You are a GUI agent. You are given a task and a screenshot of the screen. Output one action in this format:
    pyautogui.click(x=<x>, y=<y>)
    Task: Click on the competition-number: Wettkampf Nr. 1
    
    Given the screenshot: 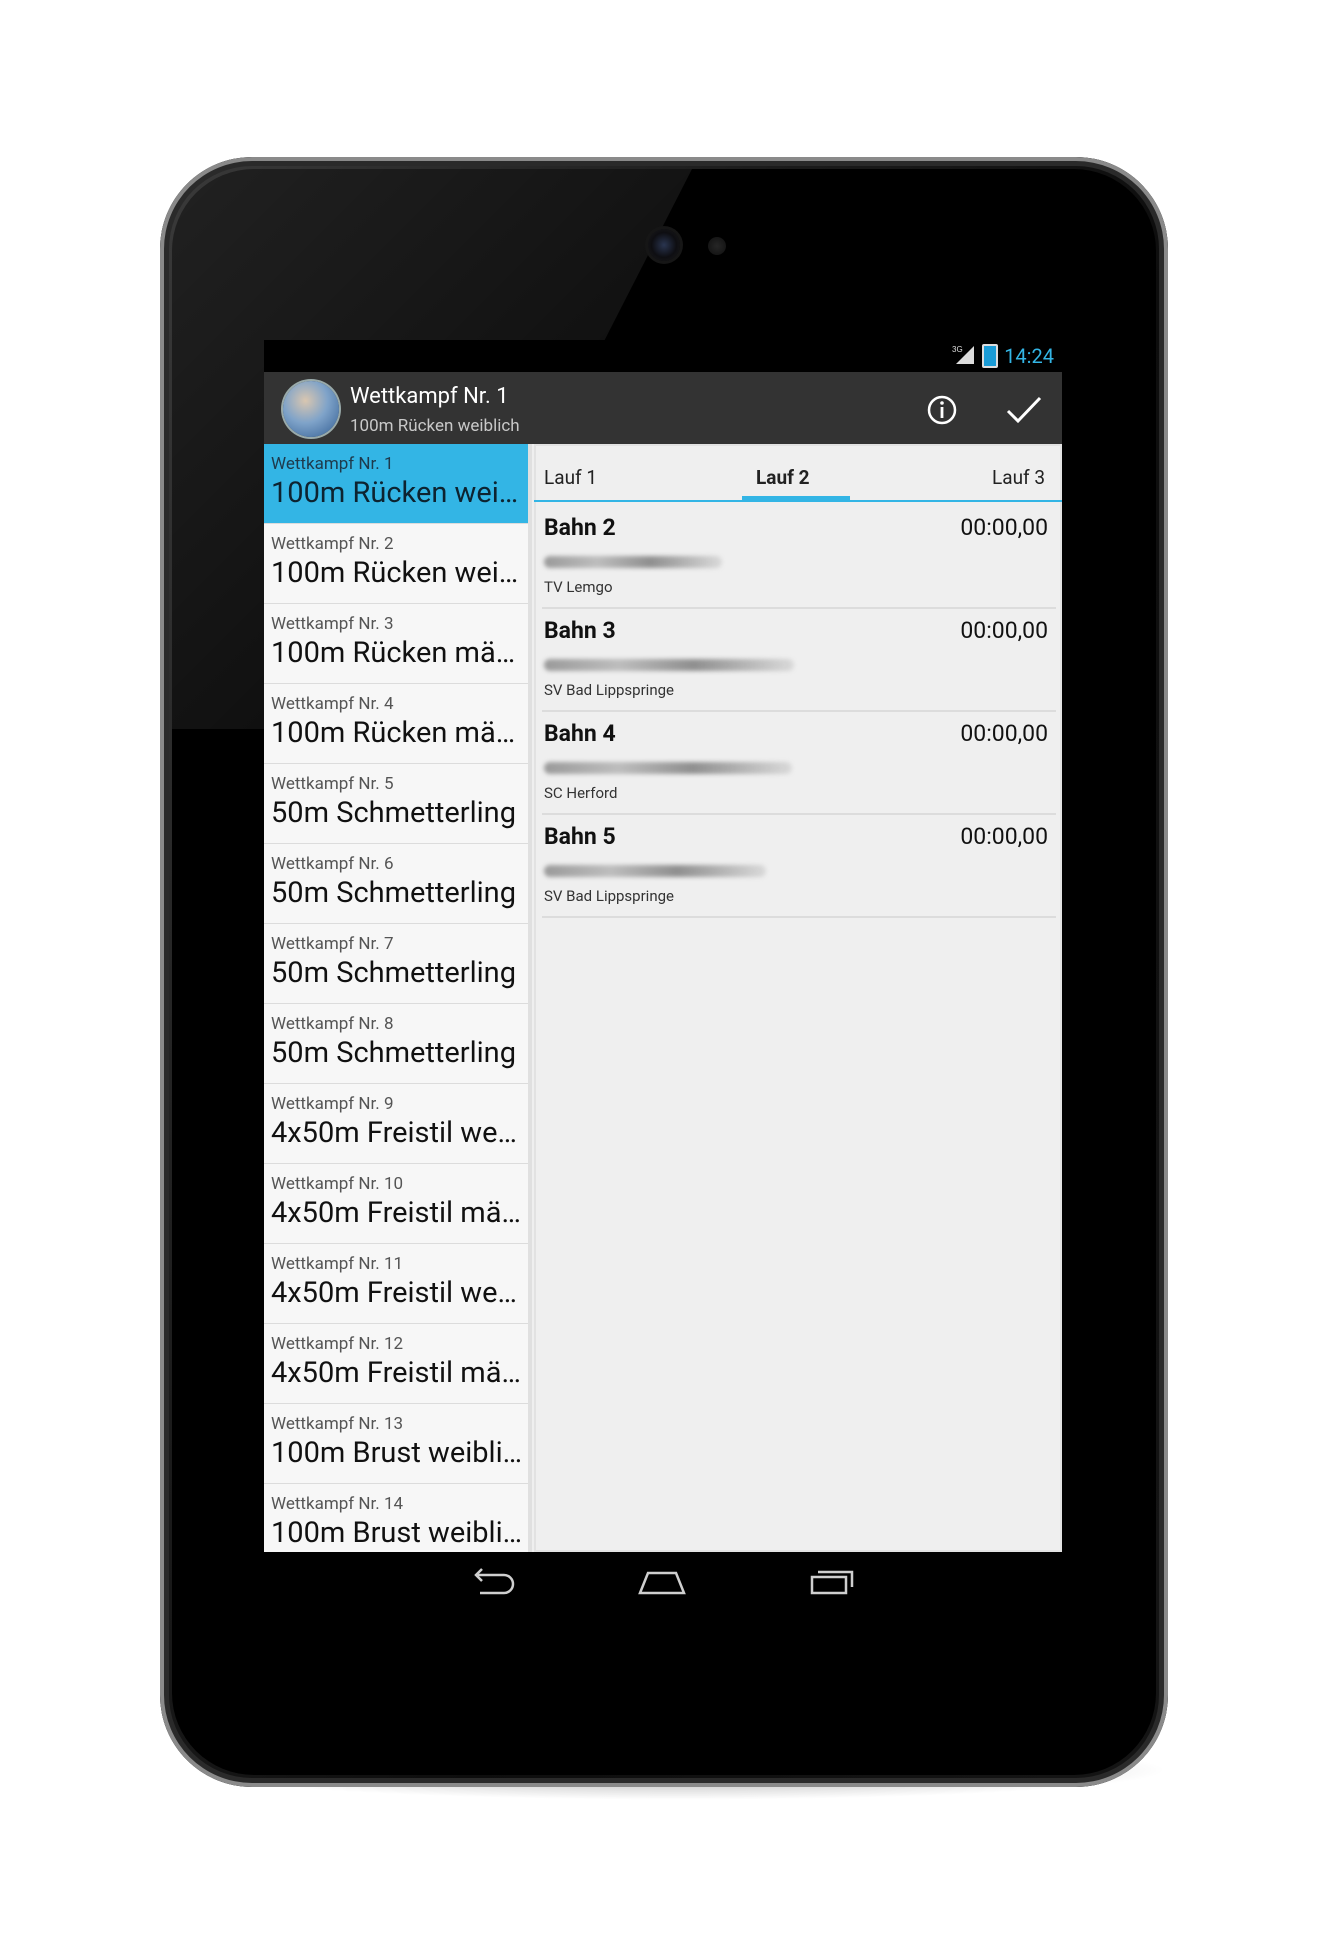 What is the action you would take?
    pyautogui.click(x=332, y=464)
    